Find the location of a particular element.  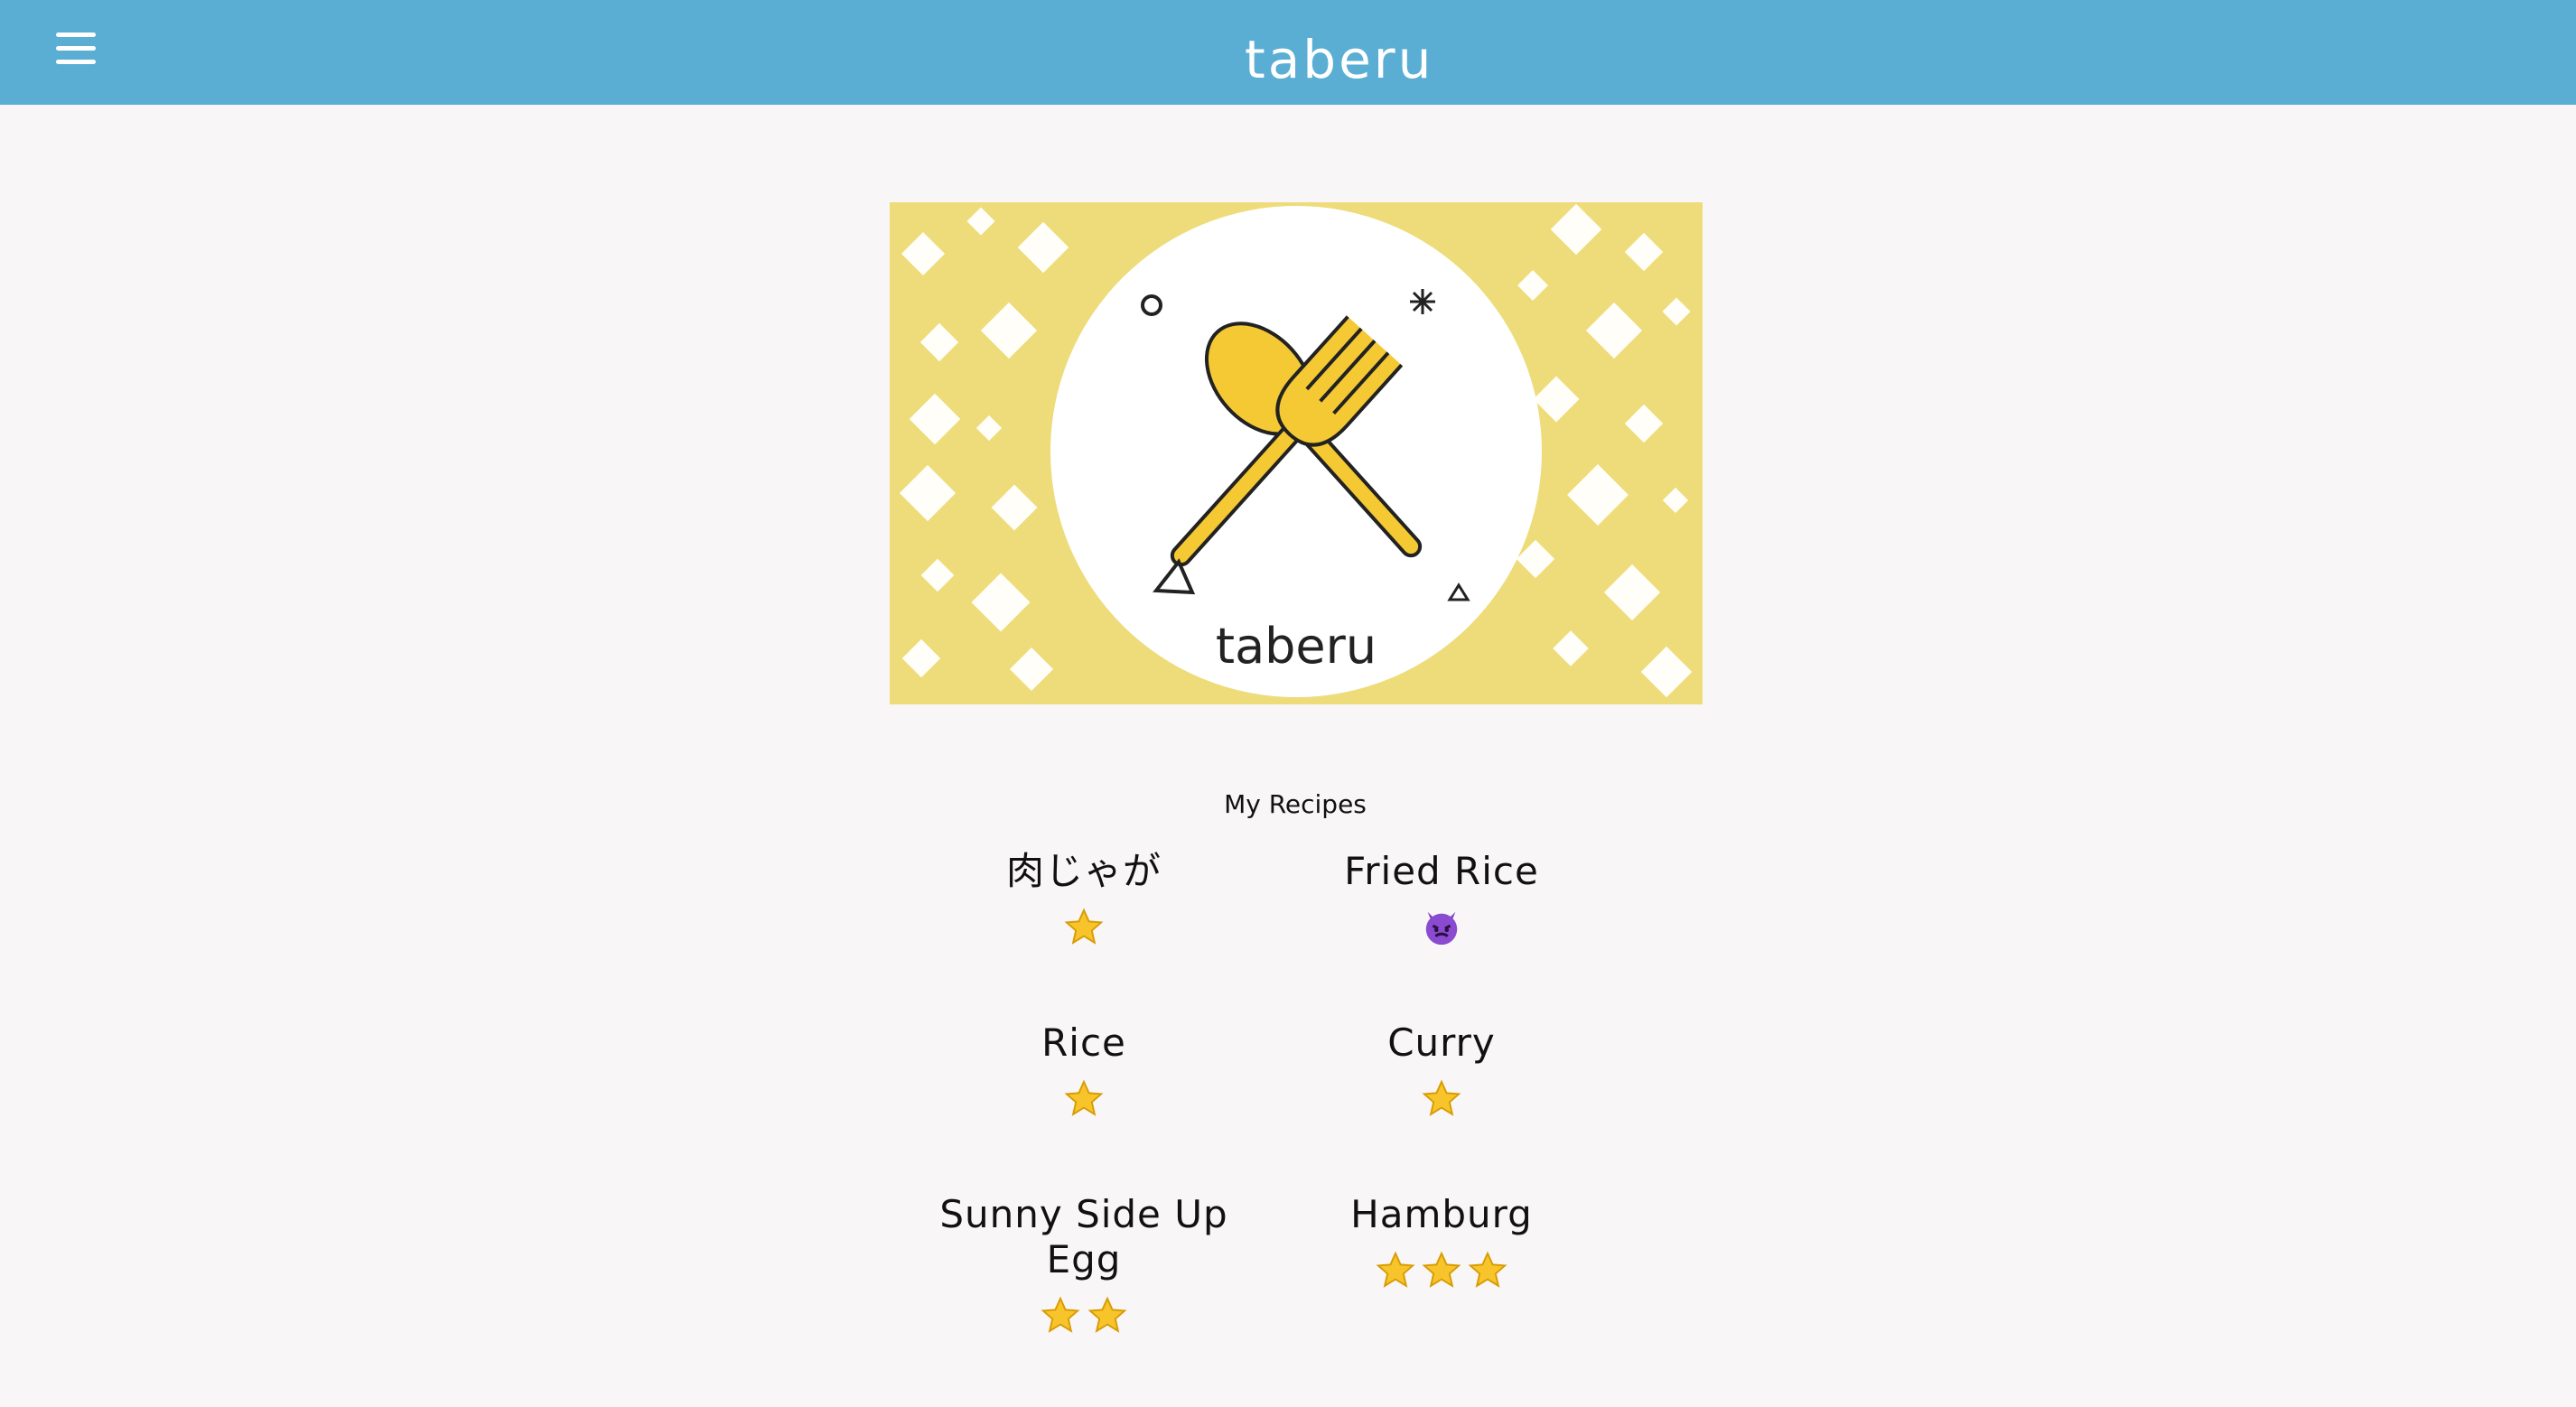

app-logo: taberu is located at coordinates (1345, 56).